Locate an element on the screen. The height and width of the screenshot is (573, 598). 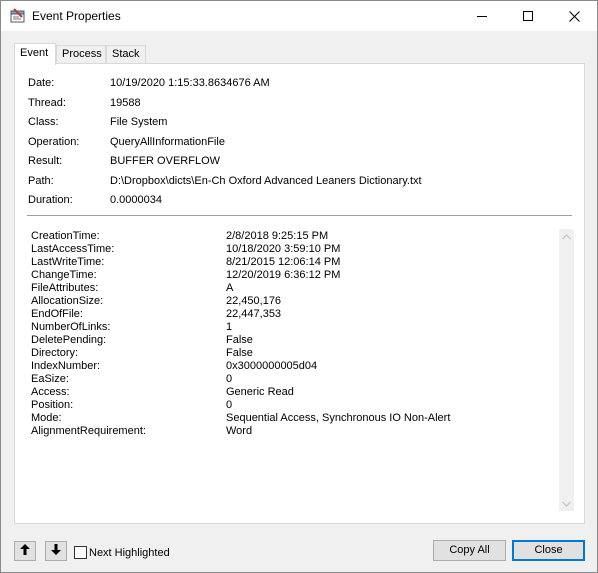
detail-key: EndOfFile: is located at coordinates (57, 314).